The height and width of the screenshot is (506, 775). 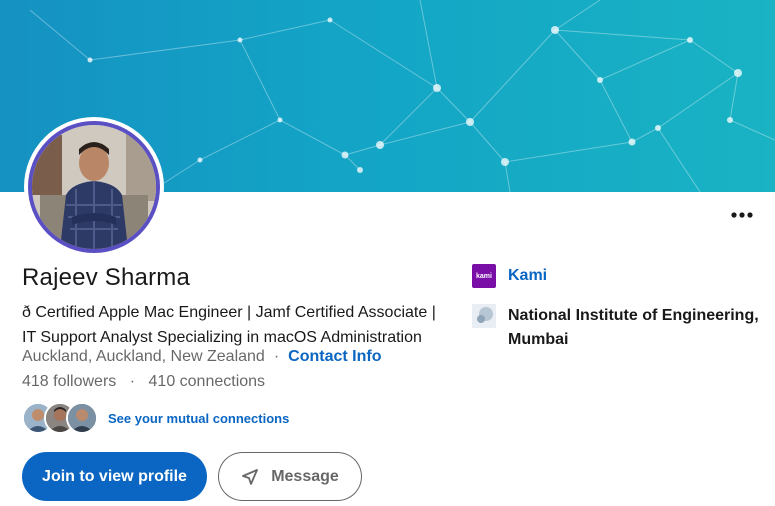 I want to click on profile-photo-frame, so click(x=94, y=187).